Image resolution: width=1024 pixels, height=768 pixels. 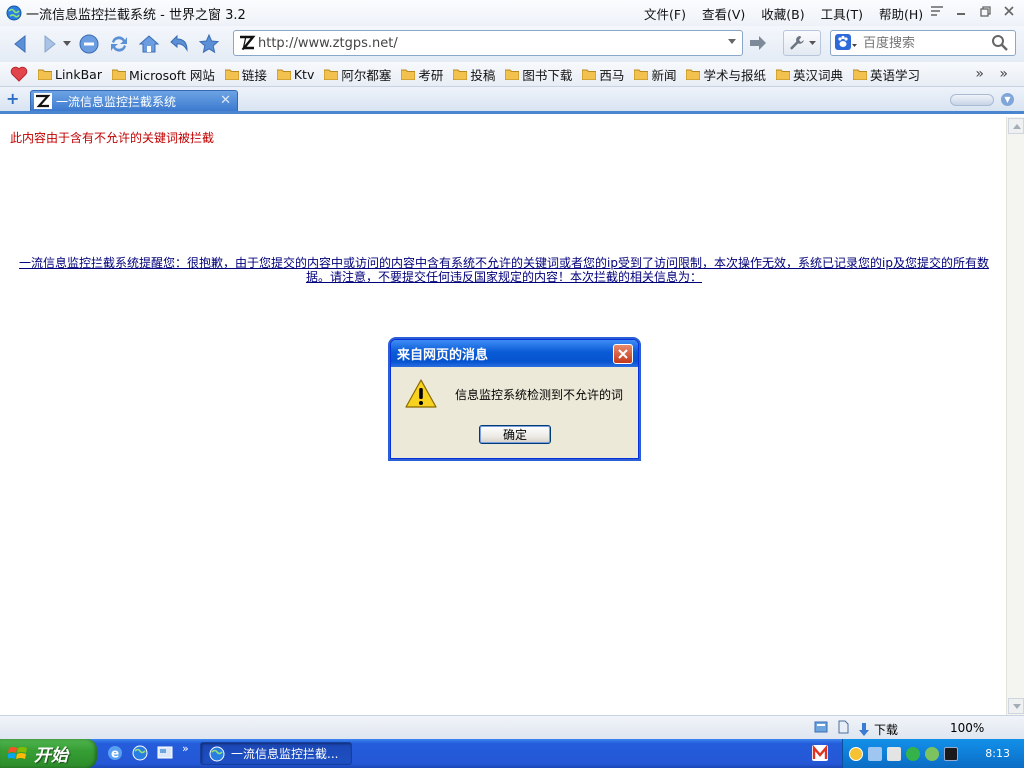 What do you see at coordinates (832, 727) in the screenshot?
I see `status-icons` at bounding box center [832, 727].